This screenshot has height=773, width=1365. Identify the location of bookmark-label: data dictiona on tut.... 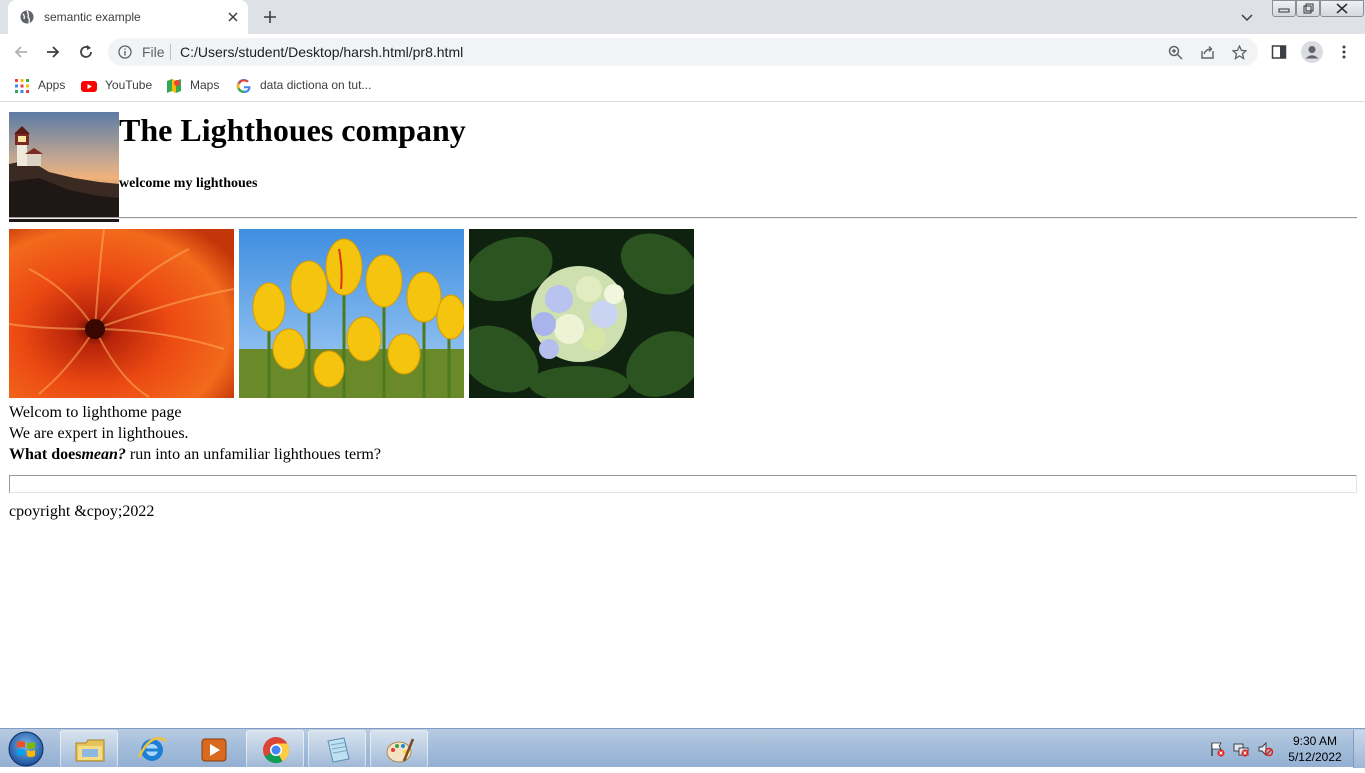
(316, 85).